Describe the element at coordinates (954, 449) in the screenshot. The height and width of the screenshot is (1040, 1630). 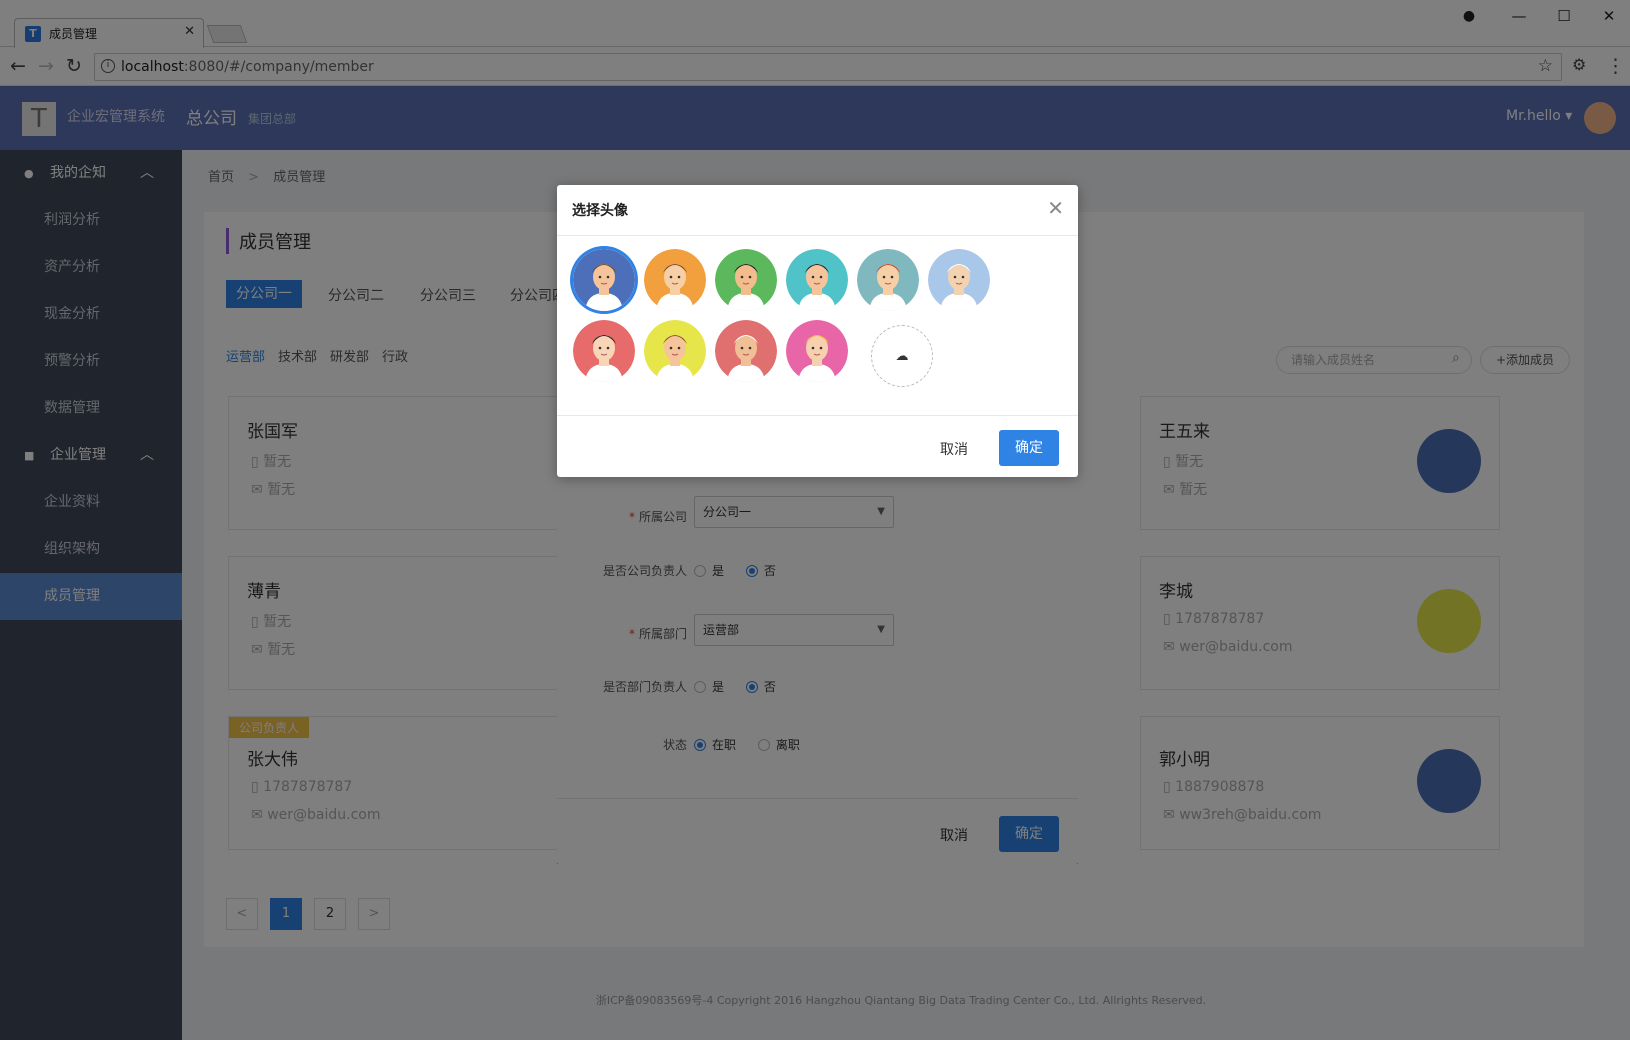
I see `avatar-cancel-button: 取消` at that location.